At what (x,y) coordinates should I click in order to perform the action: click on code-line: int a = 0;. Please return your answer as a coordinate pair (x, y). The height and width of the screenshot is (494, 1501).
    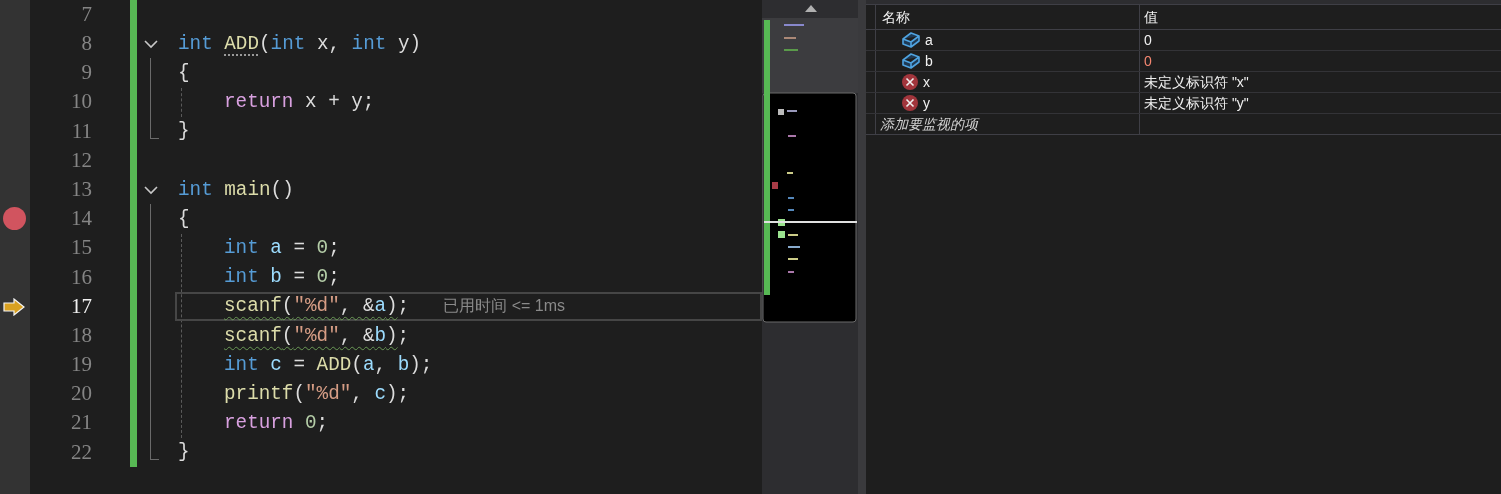
    Looking at the image, I should click on (282, 248).